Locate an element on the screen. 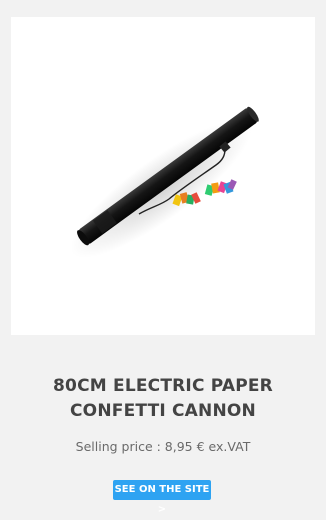 The image size is (326, 520). product-title-line2: CONFETTI CANNON is located at coordinates (163, 411).